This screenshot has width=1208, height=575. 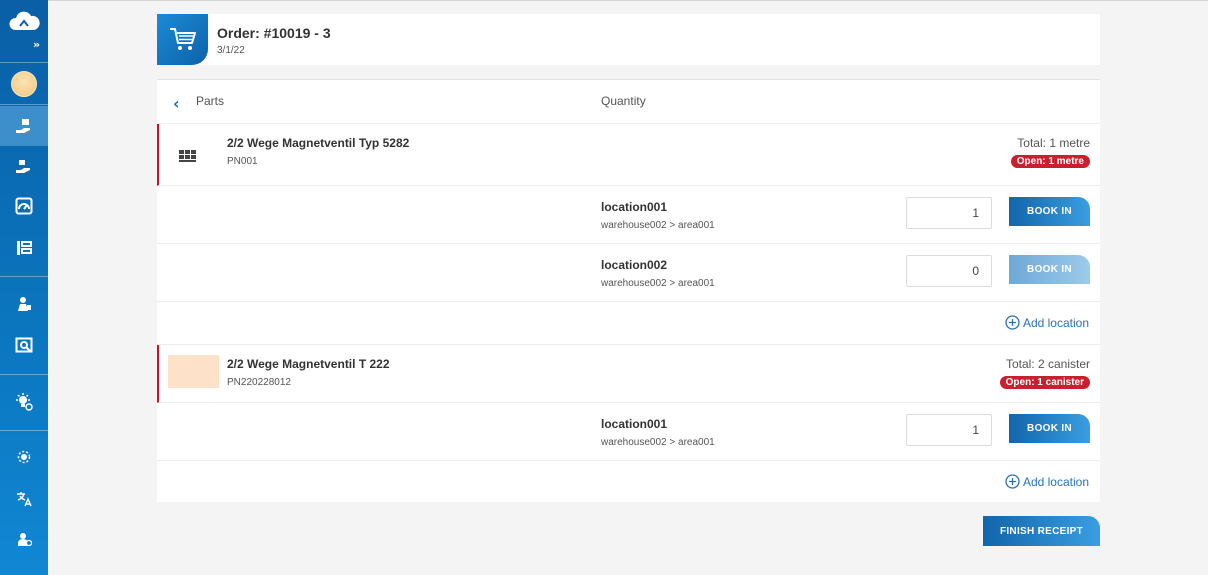 What do you see at coordinates (193, 371) in the screenshot?
I see `part-thumbnail` at bounding box center [193, 371].